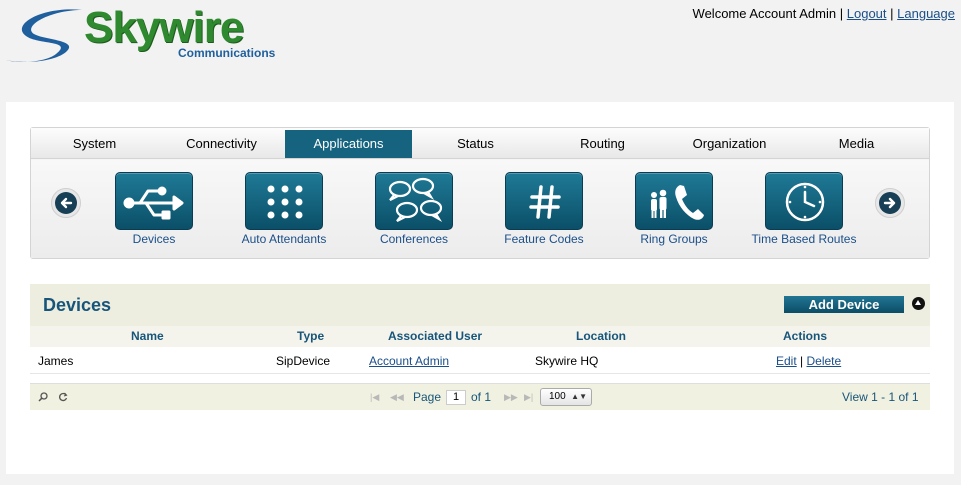 Image resolution: width=961 pixels, height=485 pixels. I want to click on tab-status: Status, so click(475, 144).